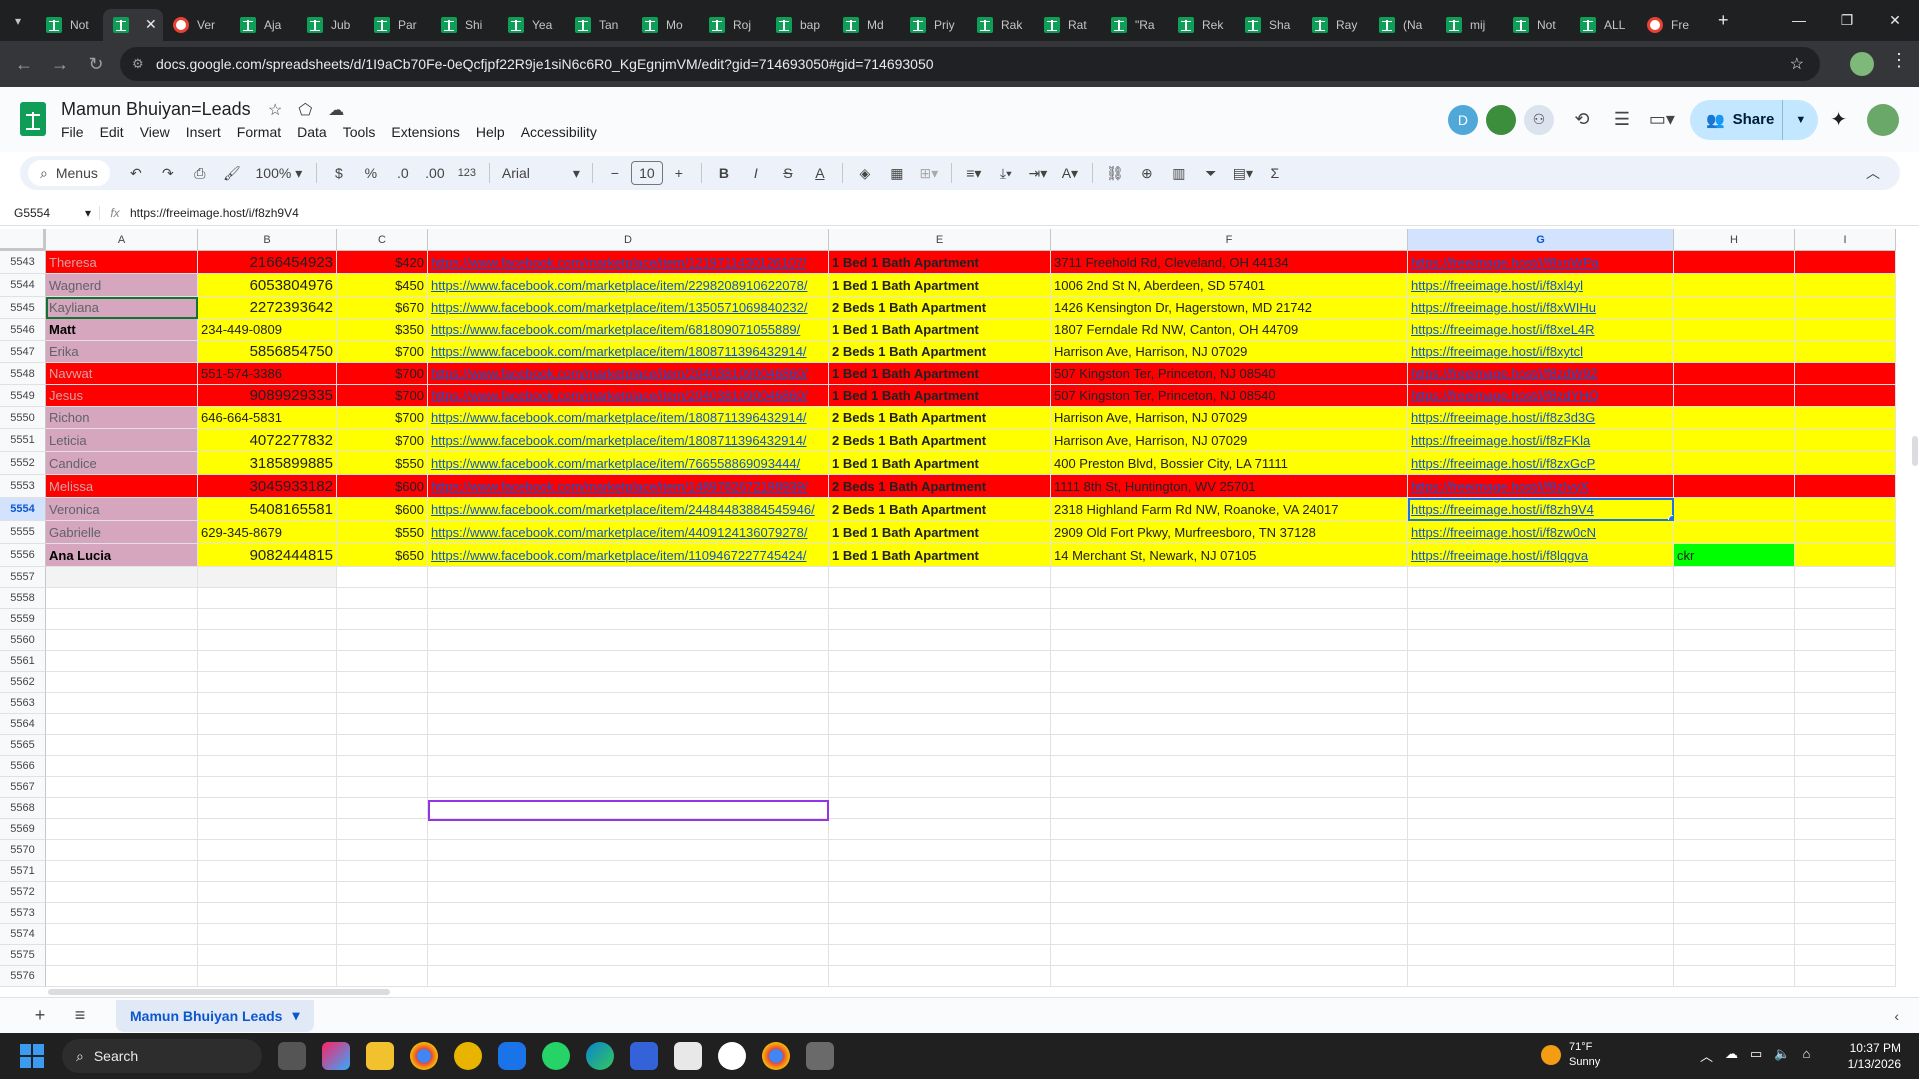 The width and height of the screenshot is (1919, 1079). I want to click on browser-tab: Jub, so click(330, 25).